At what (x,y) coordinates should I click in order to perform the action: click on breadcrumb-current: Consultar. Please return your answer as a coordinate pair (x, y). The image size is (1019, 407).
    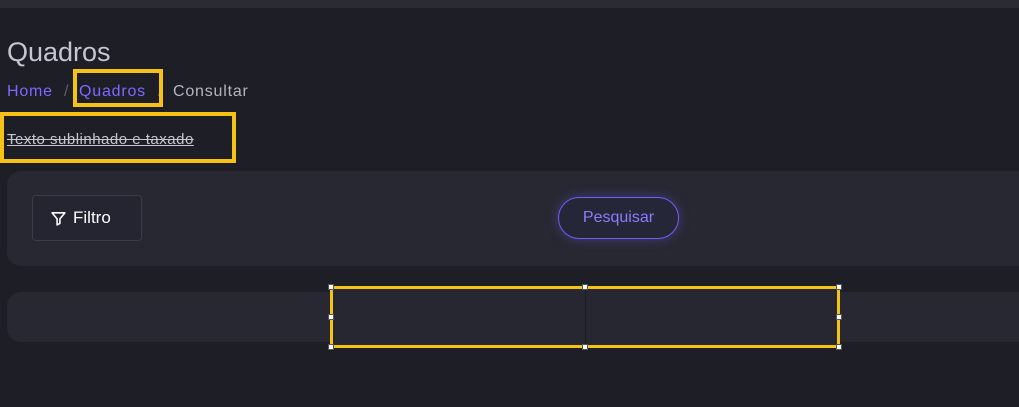
    Looking at the image, I should click on (211, 91).